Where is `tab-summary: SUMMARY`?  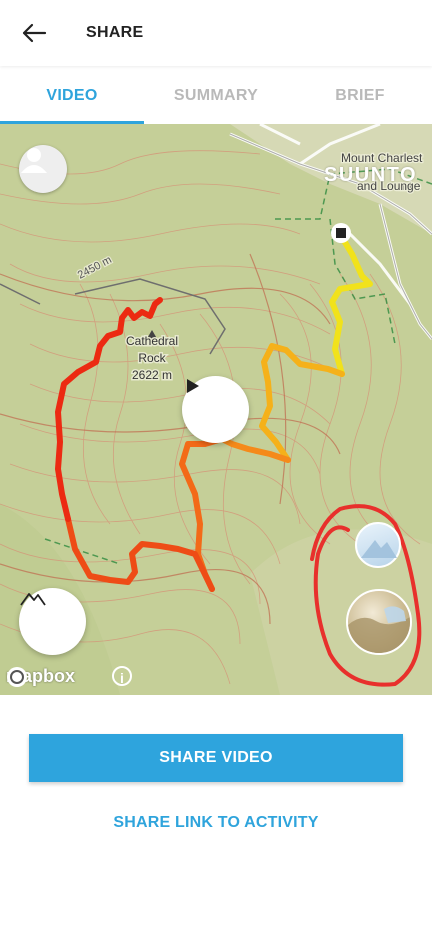
tab-summary: SUMMARY is located at coordinates (216, 98).